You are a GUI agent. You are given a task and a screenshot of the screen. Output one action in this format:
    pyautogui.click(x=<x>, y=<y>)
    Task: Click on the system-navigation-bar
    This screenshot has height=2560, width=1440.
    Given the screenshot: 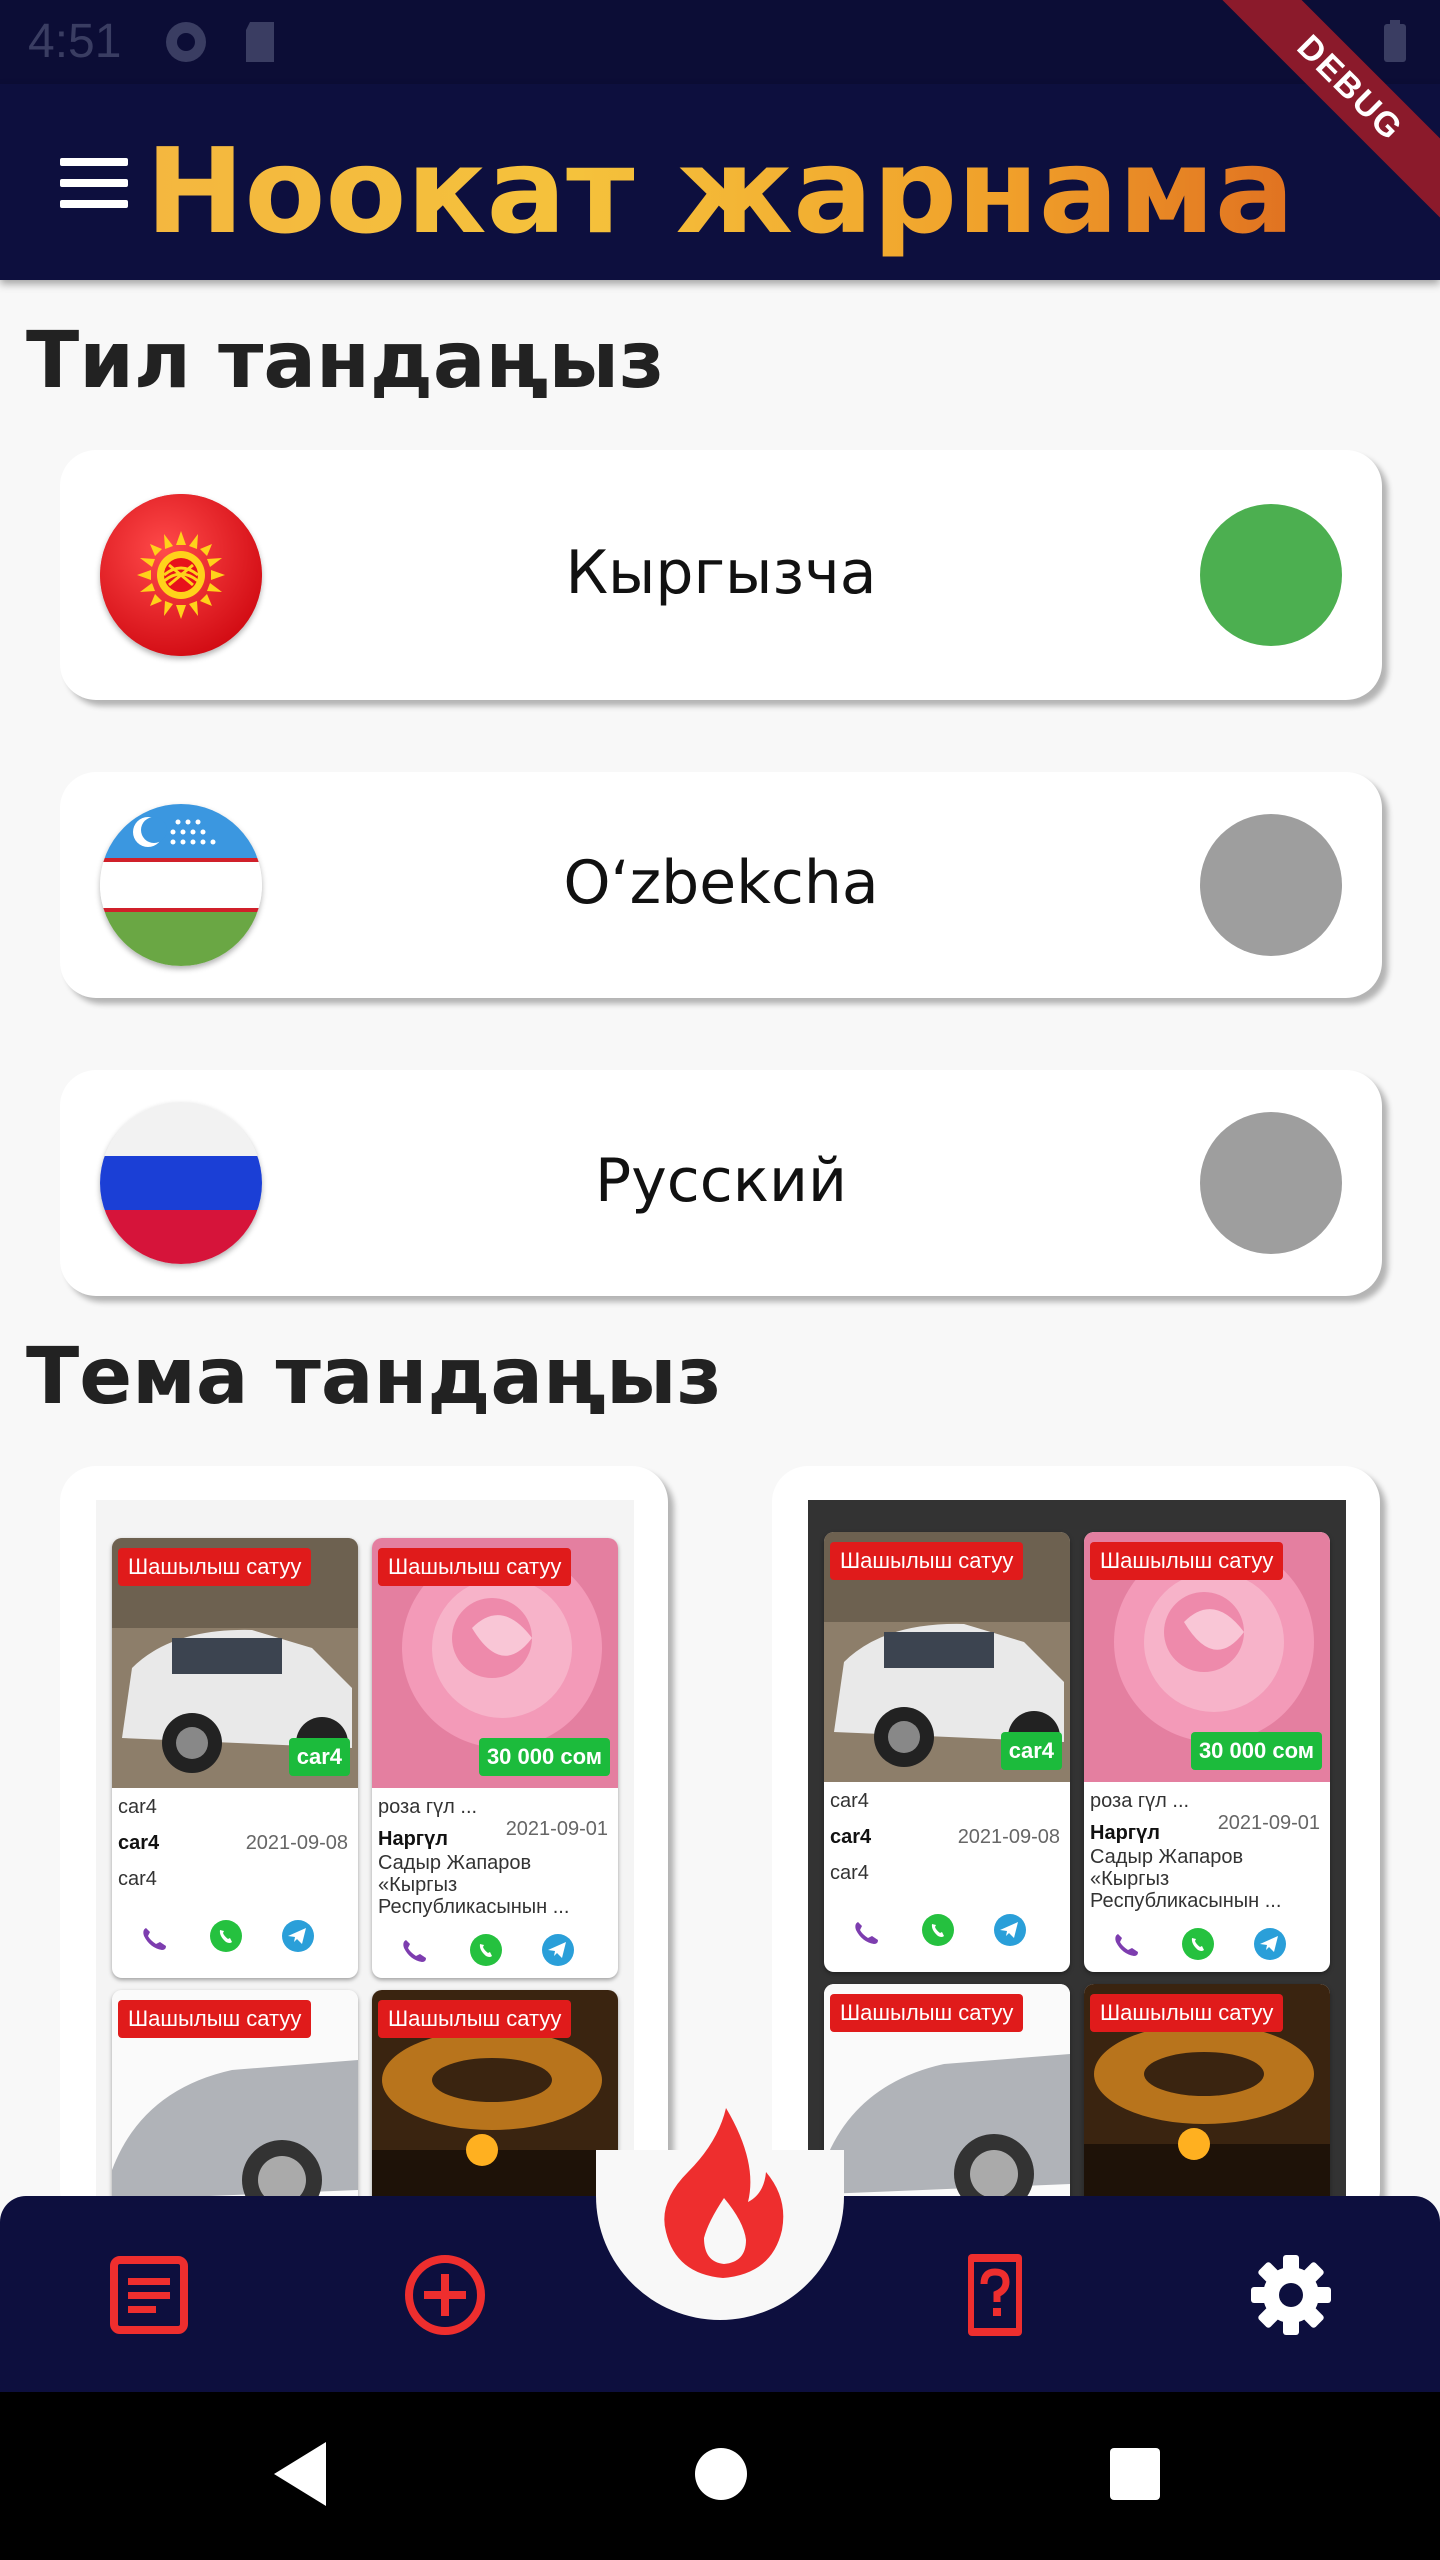 What is the action you would take?
    pyautogui.click(x=720, y=2476)
    